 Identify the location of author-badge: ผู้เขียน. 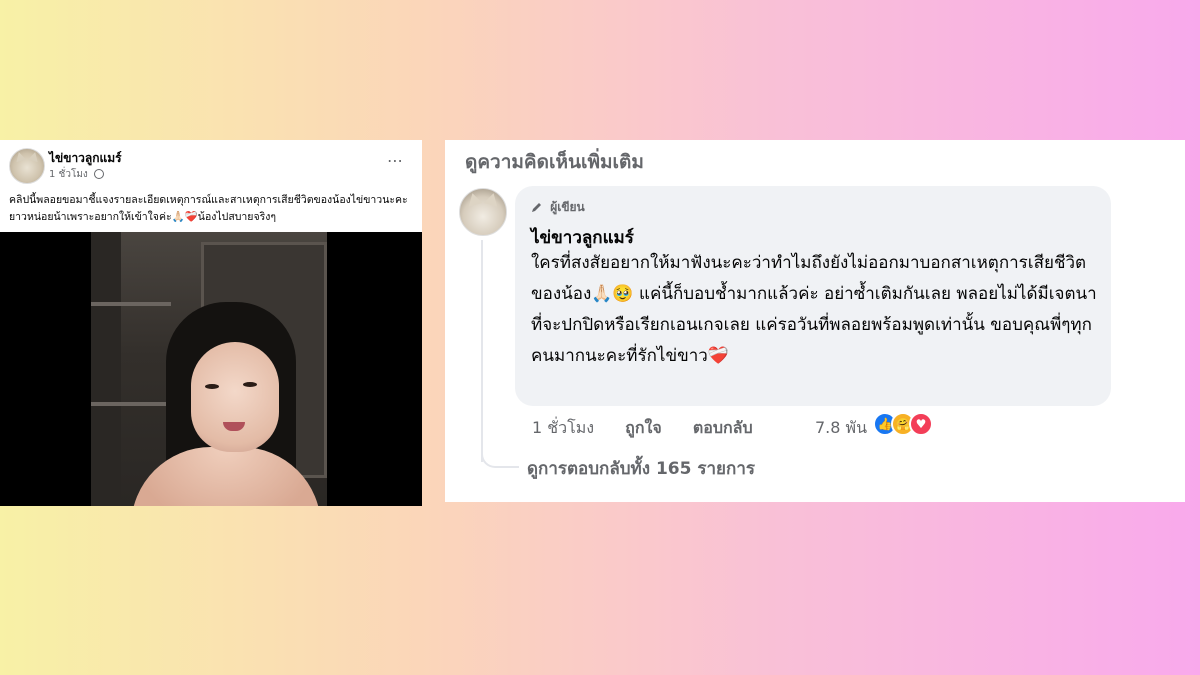
(558, 207).